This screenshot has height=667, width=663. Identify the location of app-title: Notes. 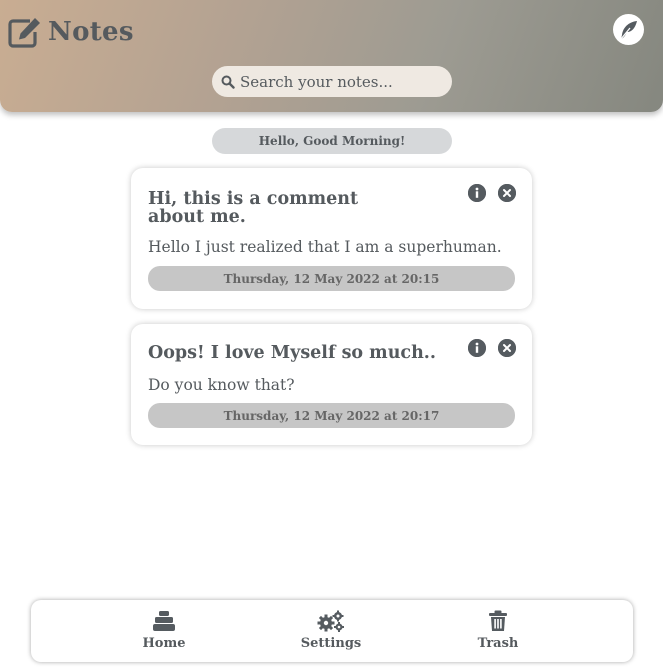
(71, 32).